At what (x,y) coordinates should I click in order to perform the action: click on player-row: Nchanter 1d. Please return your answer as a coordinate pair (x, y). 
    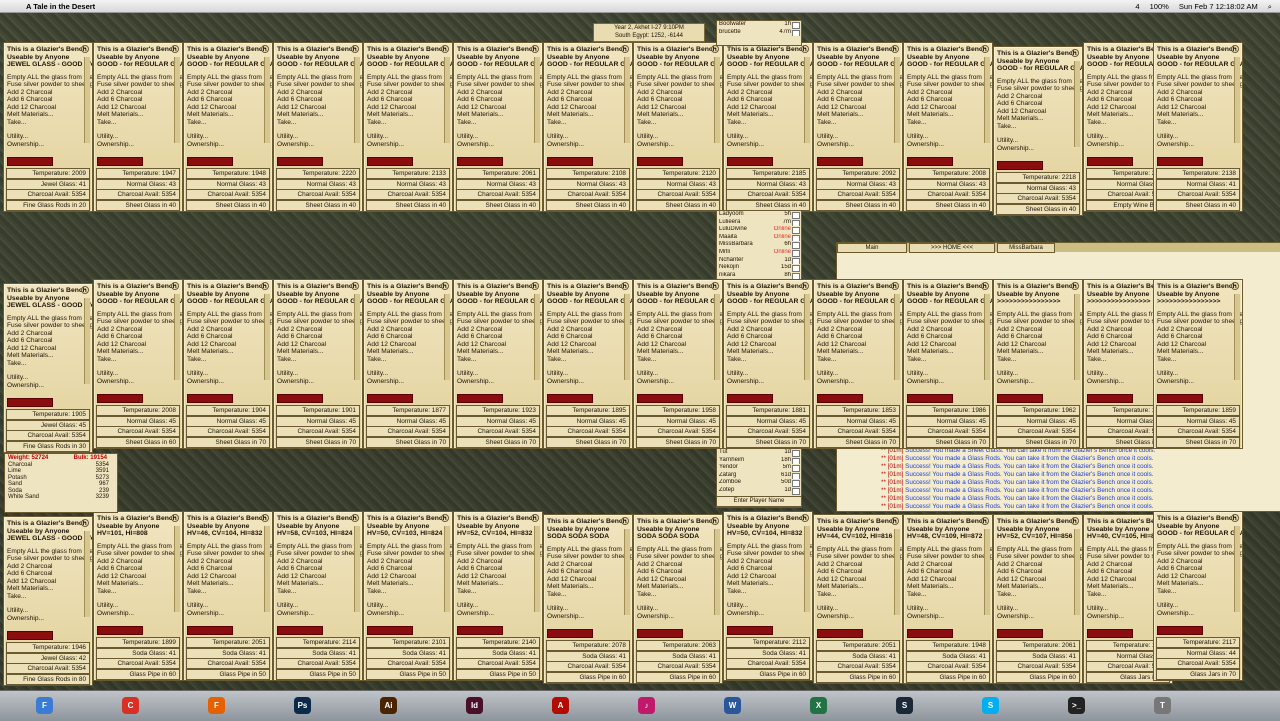
    Looking at the image, I should click on (759, 261).